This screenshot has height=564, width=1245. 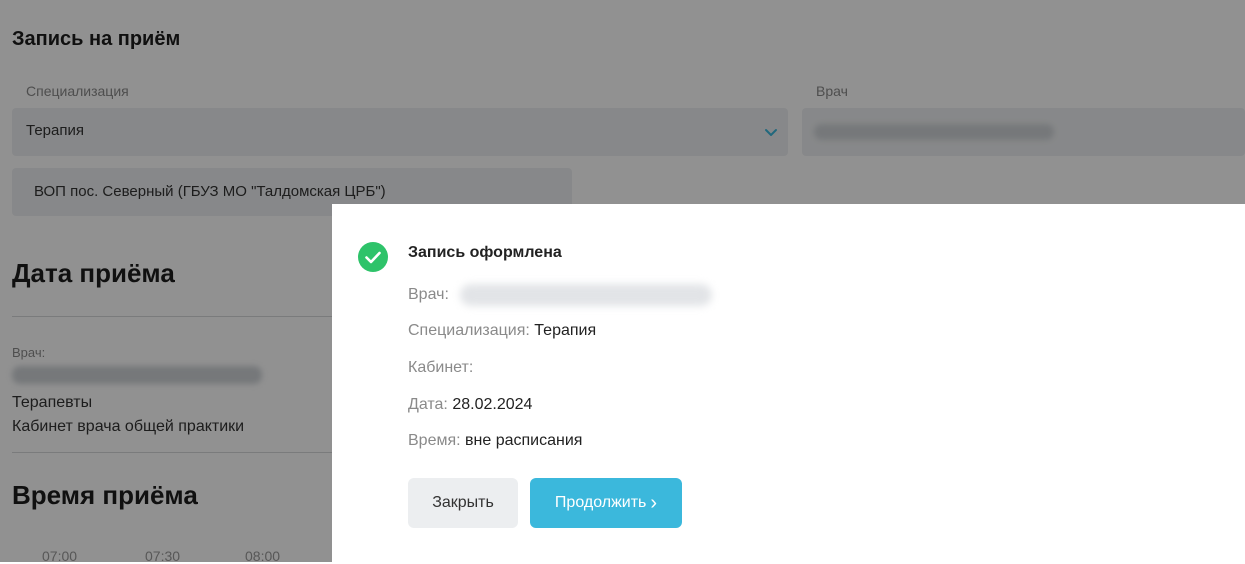 I want to click on dialog-time-row: Время: вне расписания, so click(x=495, y=441).